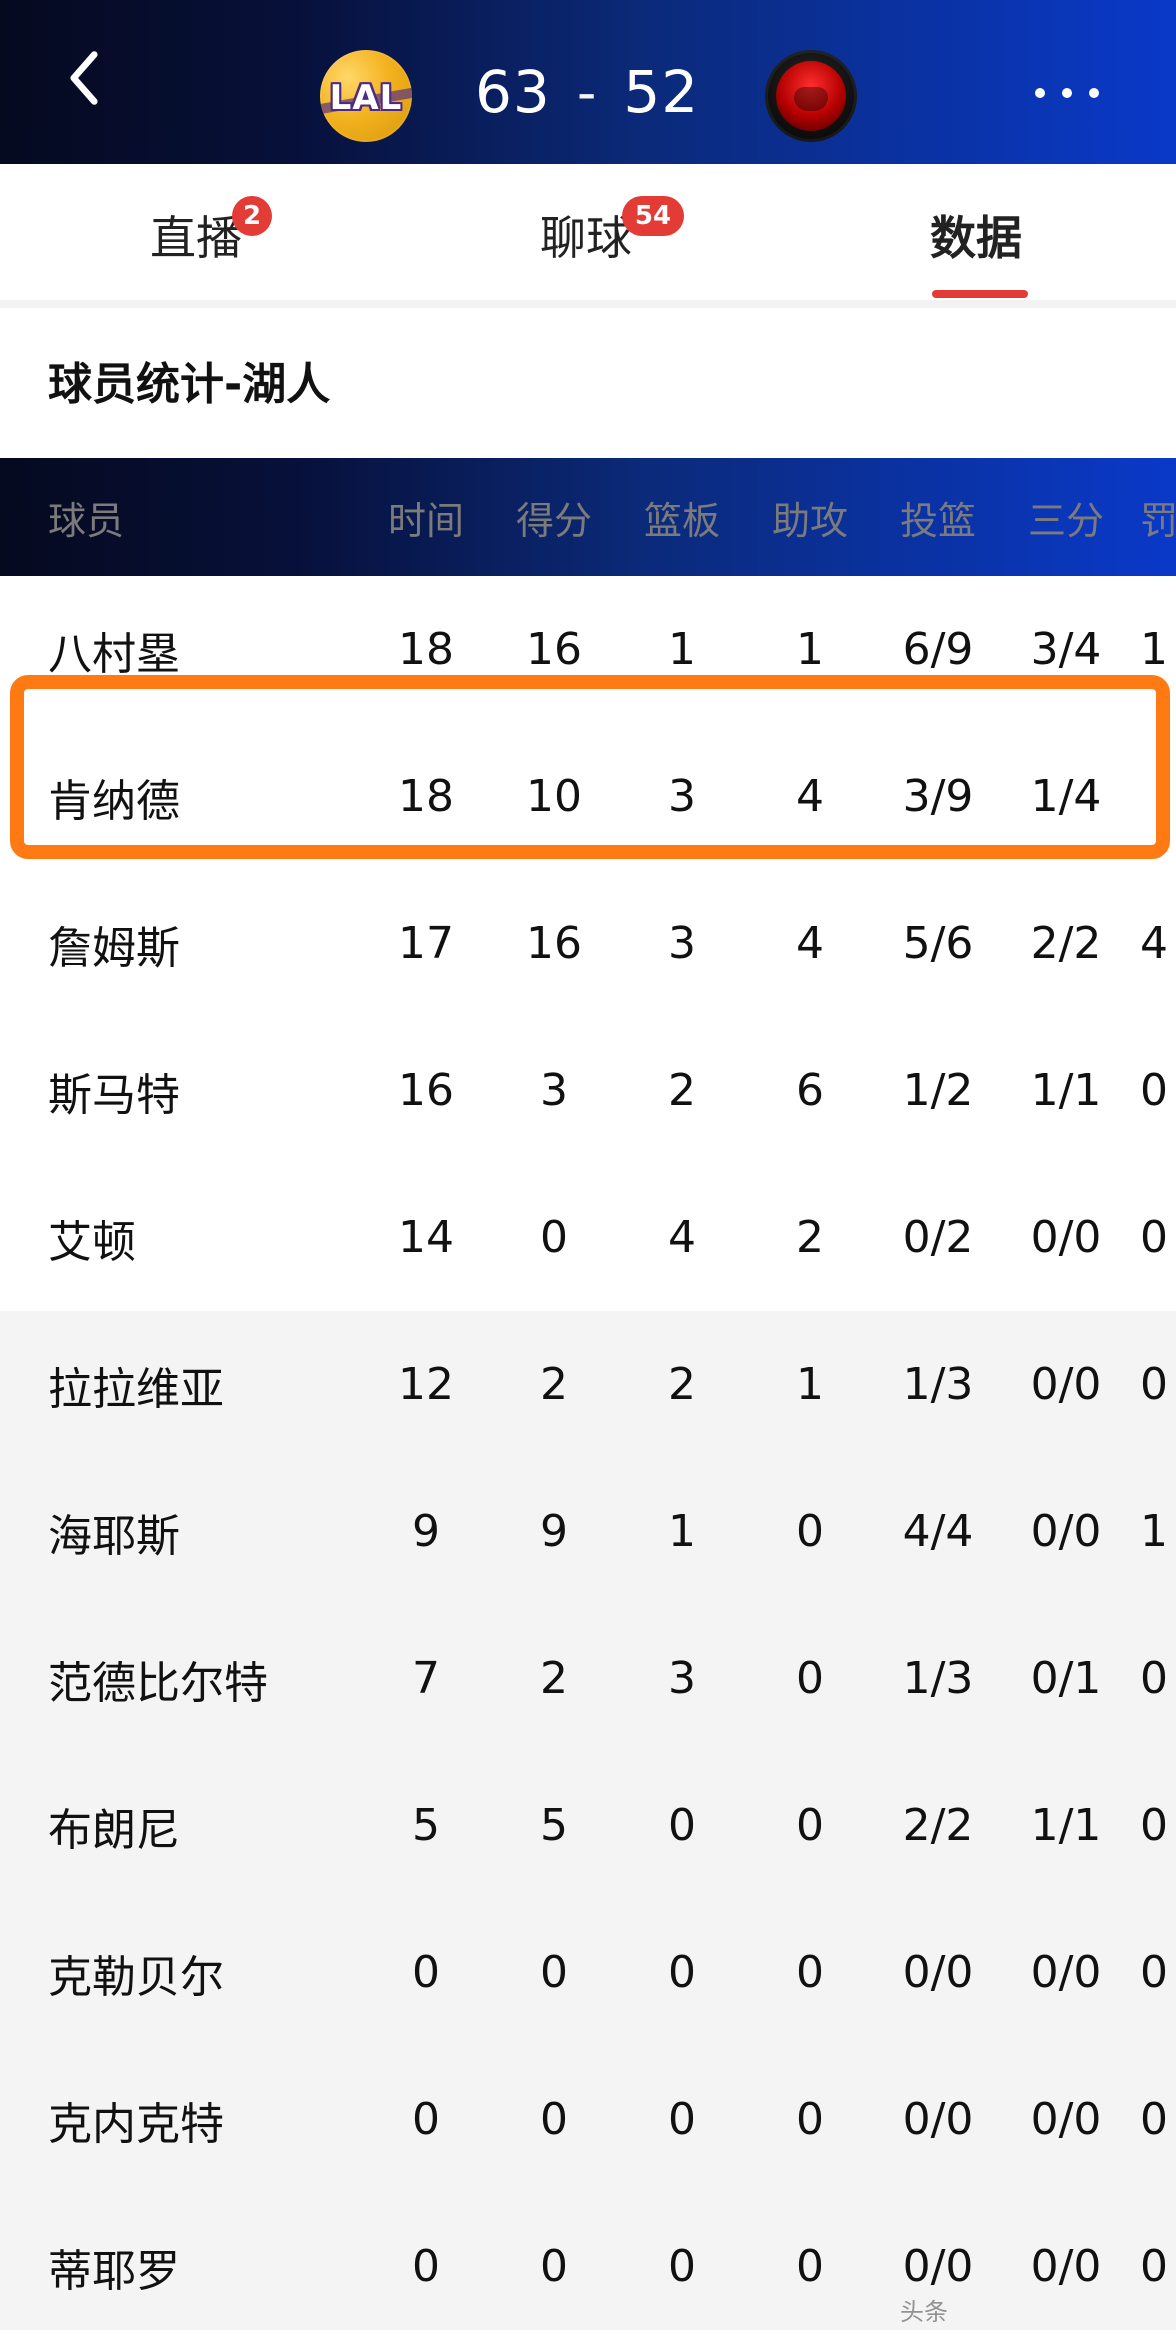 This screenshot has width=1176, height=2330. I want to click on table-row: 克勒贝尔 0 0 0 0 0/0 0/0 0, so click(588, 1972).